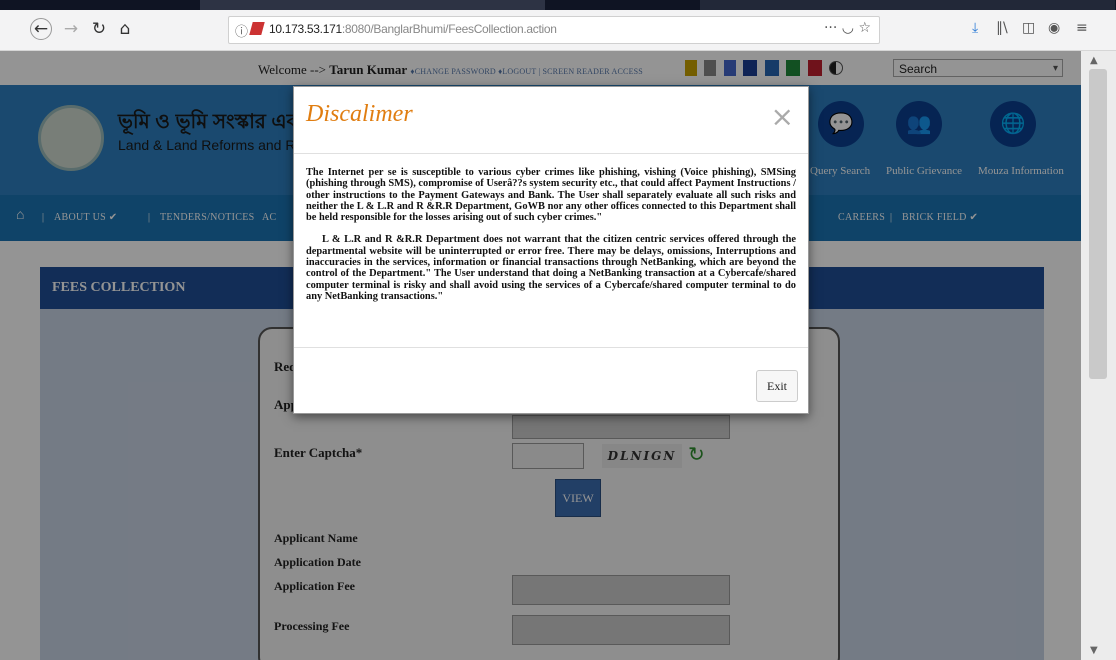 The height and width of the screenshot is (660, 1116). I want to click on page-actions: ··· ◡ ☆, so click(847, 28).